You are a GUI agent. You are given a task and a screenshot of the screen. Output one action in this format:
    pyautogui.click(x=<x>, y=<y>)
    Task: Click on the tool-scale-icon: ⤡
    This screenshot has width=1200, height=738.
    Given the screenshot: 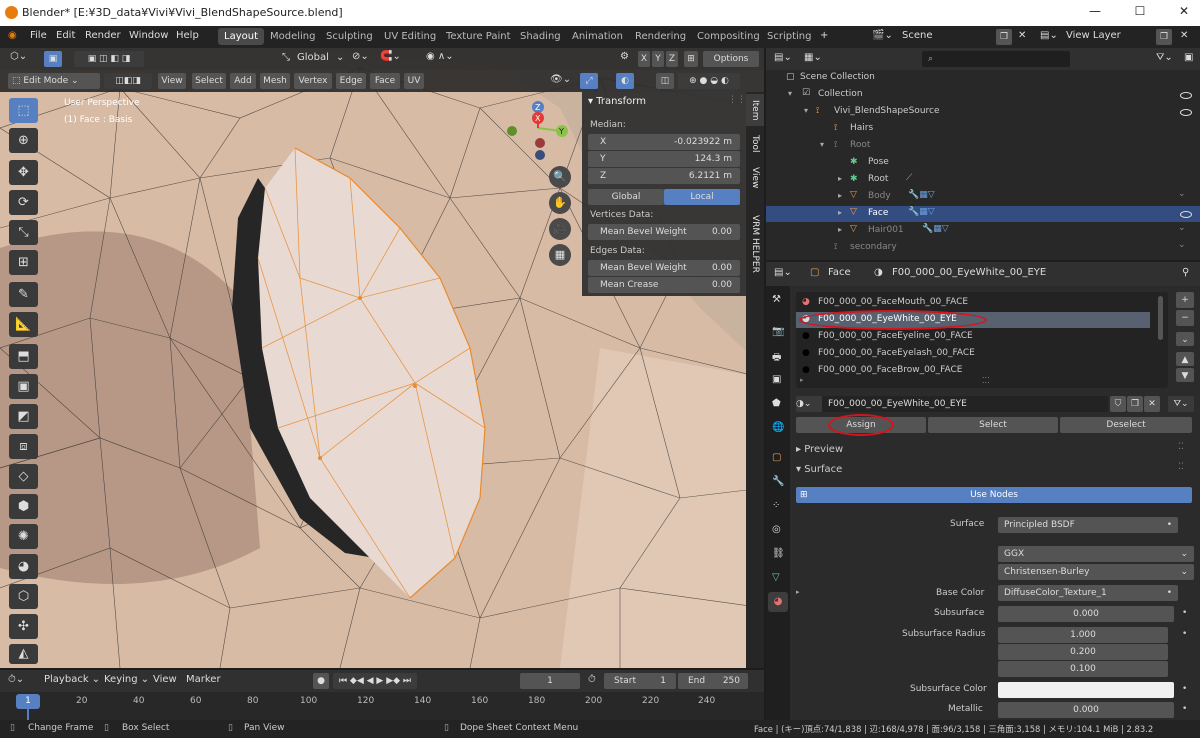 What is the action you would take?
    pyautogui.click(x=23, y=232)
    